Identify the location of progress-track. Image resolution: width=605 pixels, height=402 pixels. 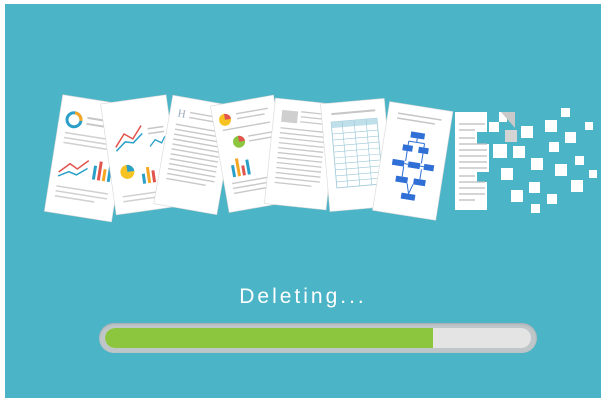
(318, 338).